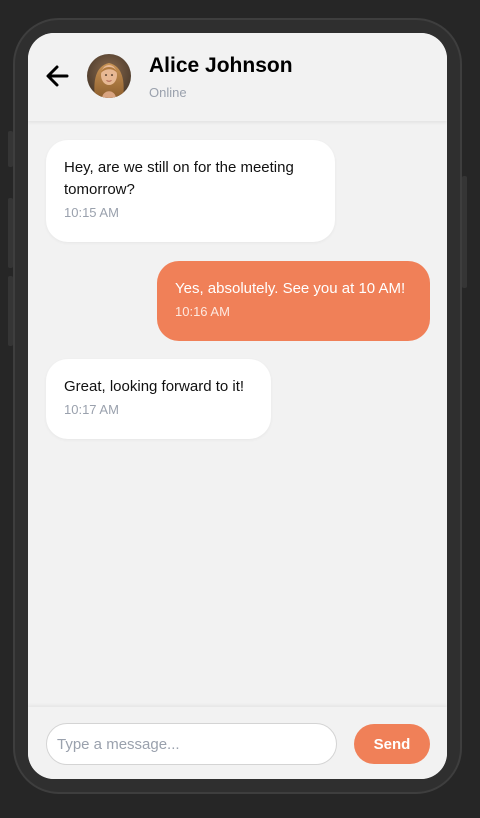 The width and height of the screenshot is (480, 818). Describe the element at coordinates (392, 744) in the screenshot. I see `send-button: Send` at that location.